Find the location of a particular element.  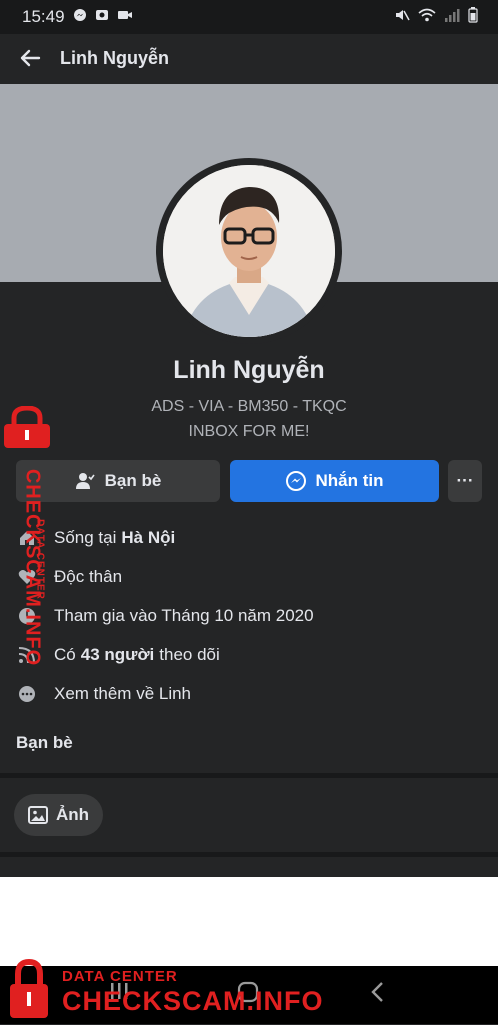

page-title: Linh Nguyễn is located at coordinates (114, 57).